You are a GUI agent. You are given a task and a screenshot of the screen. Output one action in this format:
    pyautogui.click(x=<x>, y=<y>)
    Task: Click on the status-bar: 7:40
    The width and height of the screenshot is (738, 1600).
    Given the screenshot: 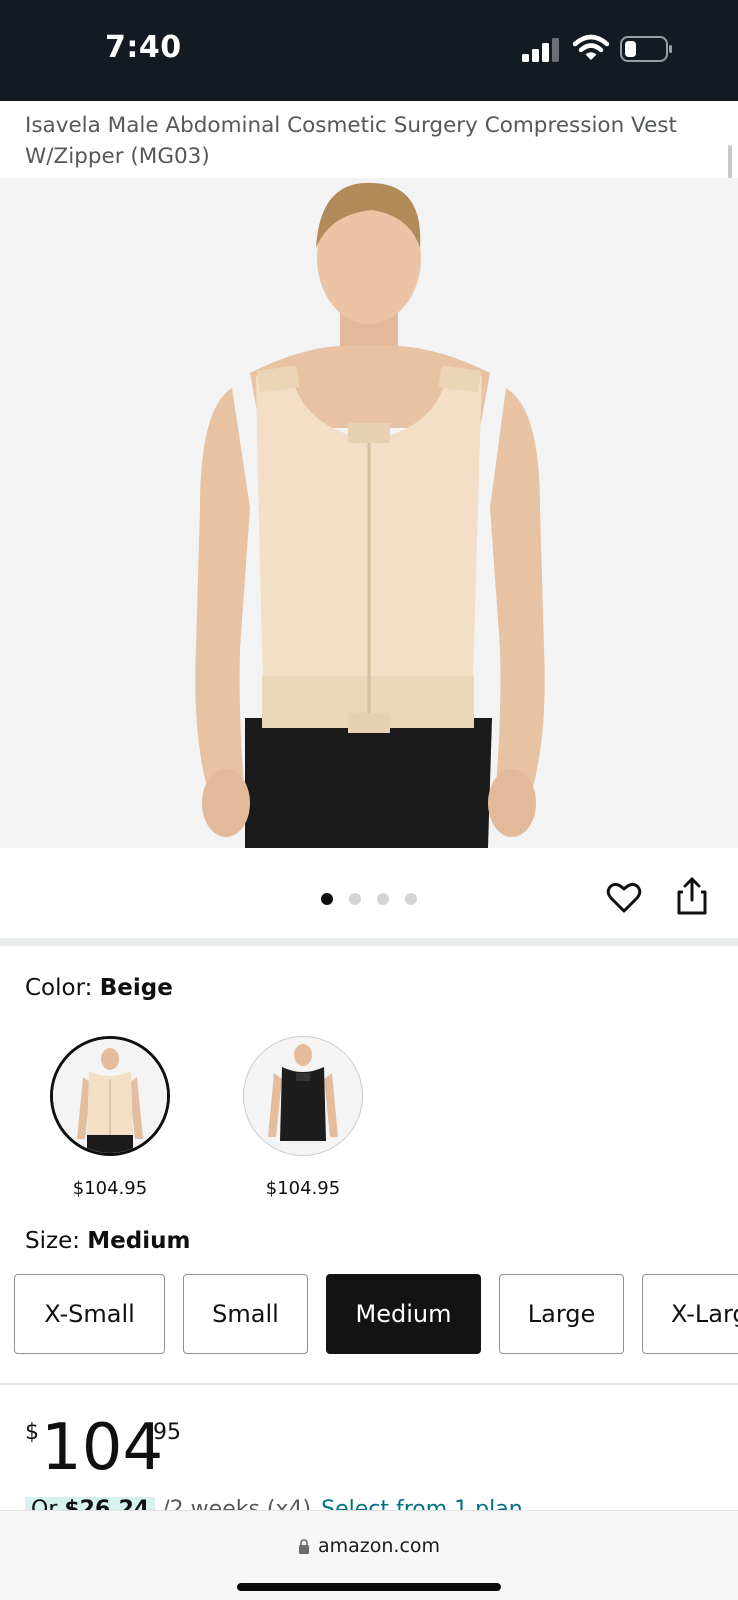 What is the action you would take?
    pyautogui.click(x=369, y=50)
    